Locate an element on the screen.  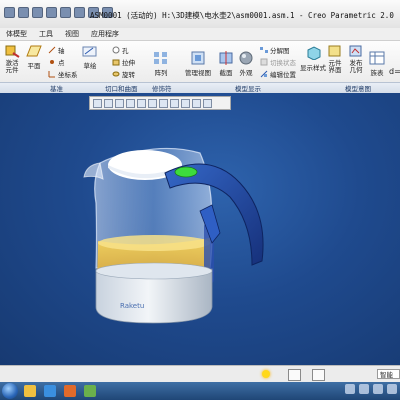
hole-button: 孔 is located at coordinates (120, 50).